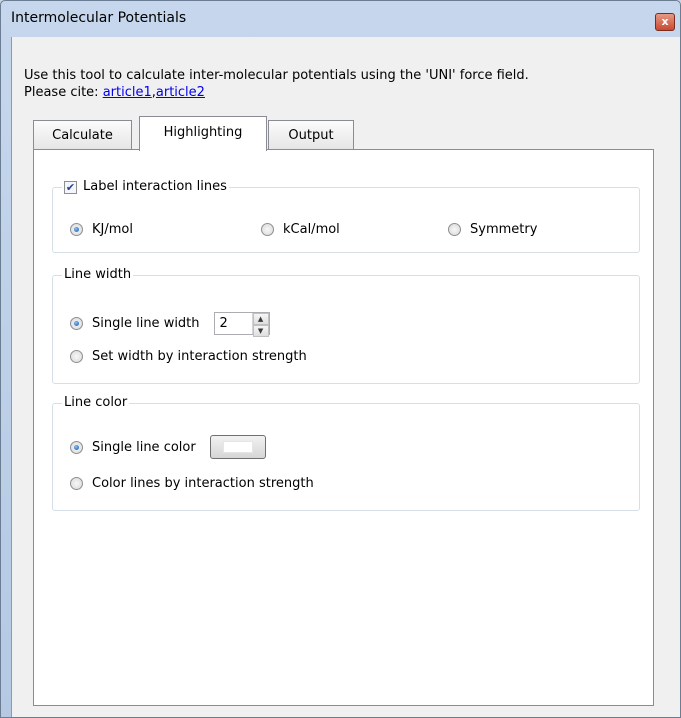 The image size is (681, 718). I want to click on kcalmol-radio, so click(267, 229).